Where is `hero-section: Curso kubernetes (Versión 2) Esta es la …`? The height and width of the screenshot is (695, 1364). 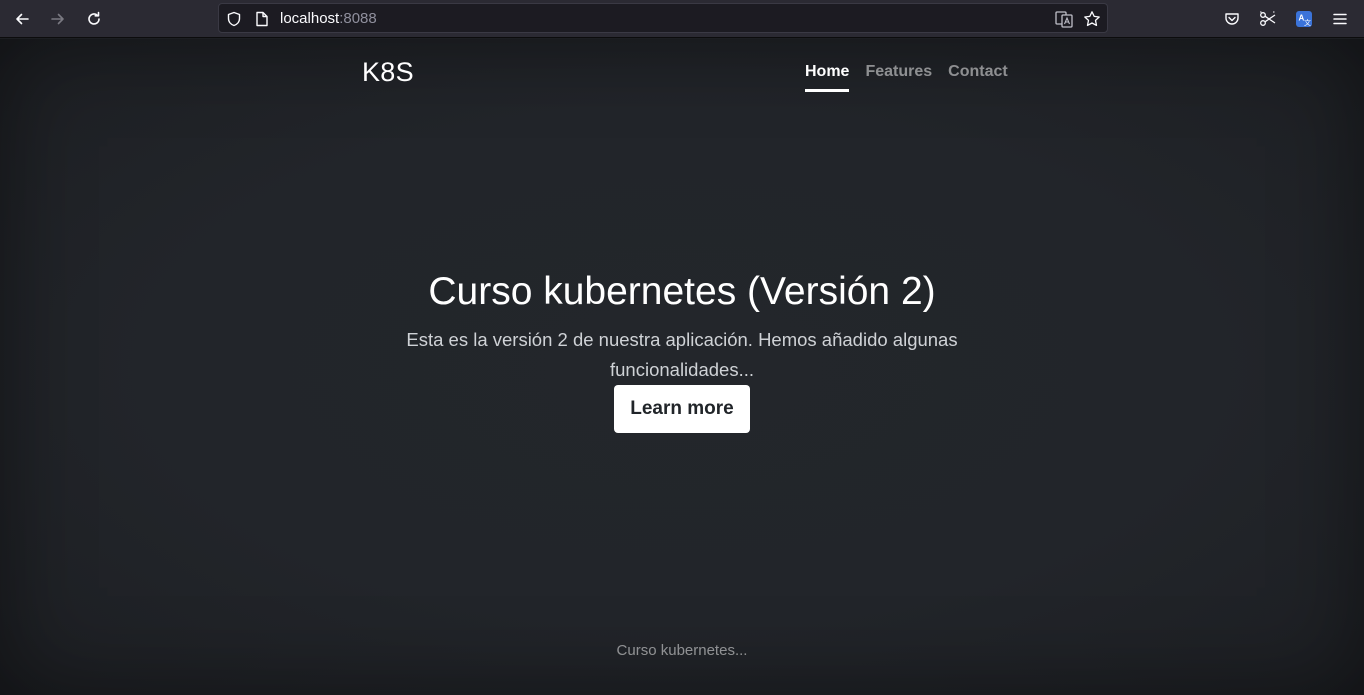 hero-section: Curso kubernetes (Versión 2) Esta es la … is located at coordinates (682, 350).